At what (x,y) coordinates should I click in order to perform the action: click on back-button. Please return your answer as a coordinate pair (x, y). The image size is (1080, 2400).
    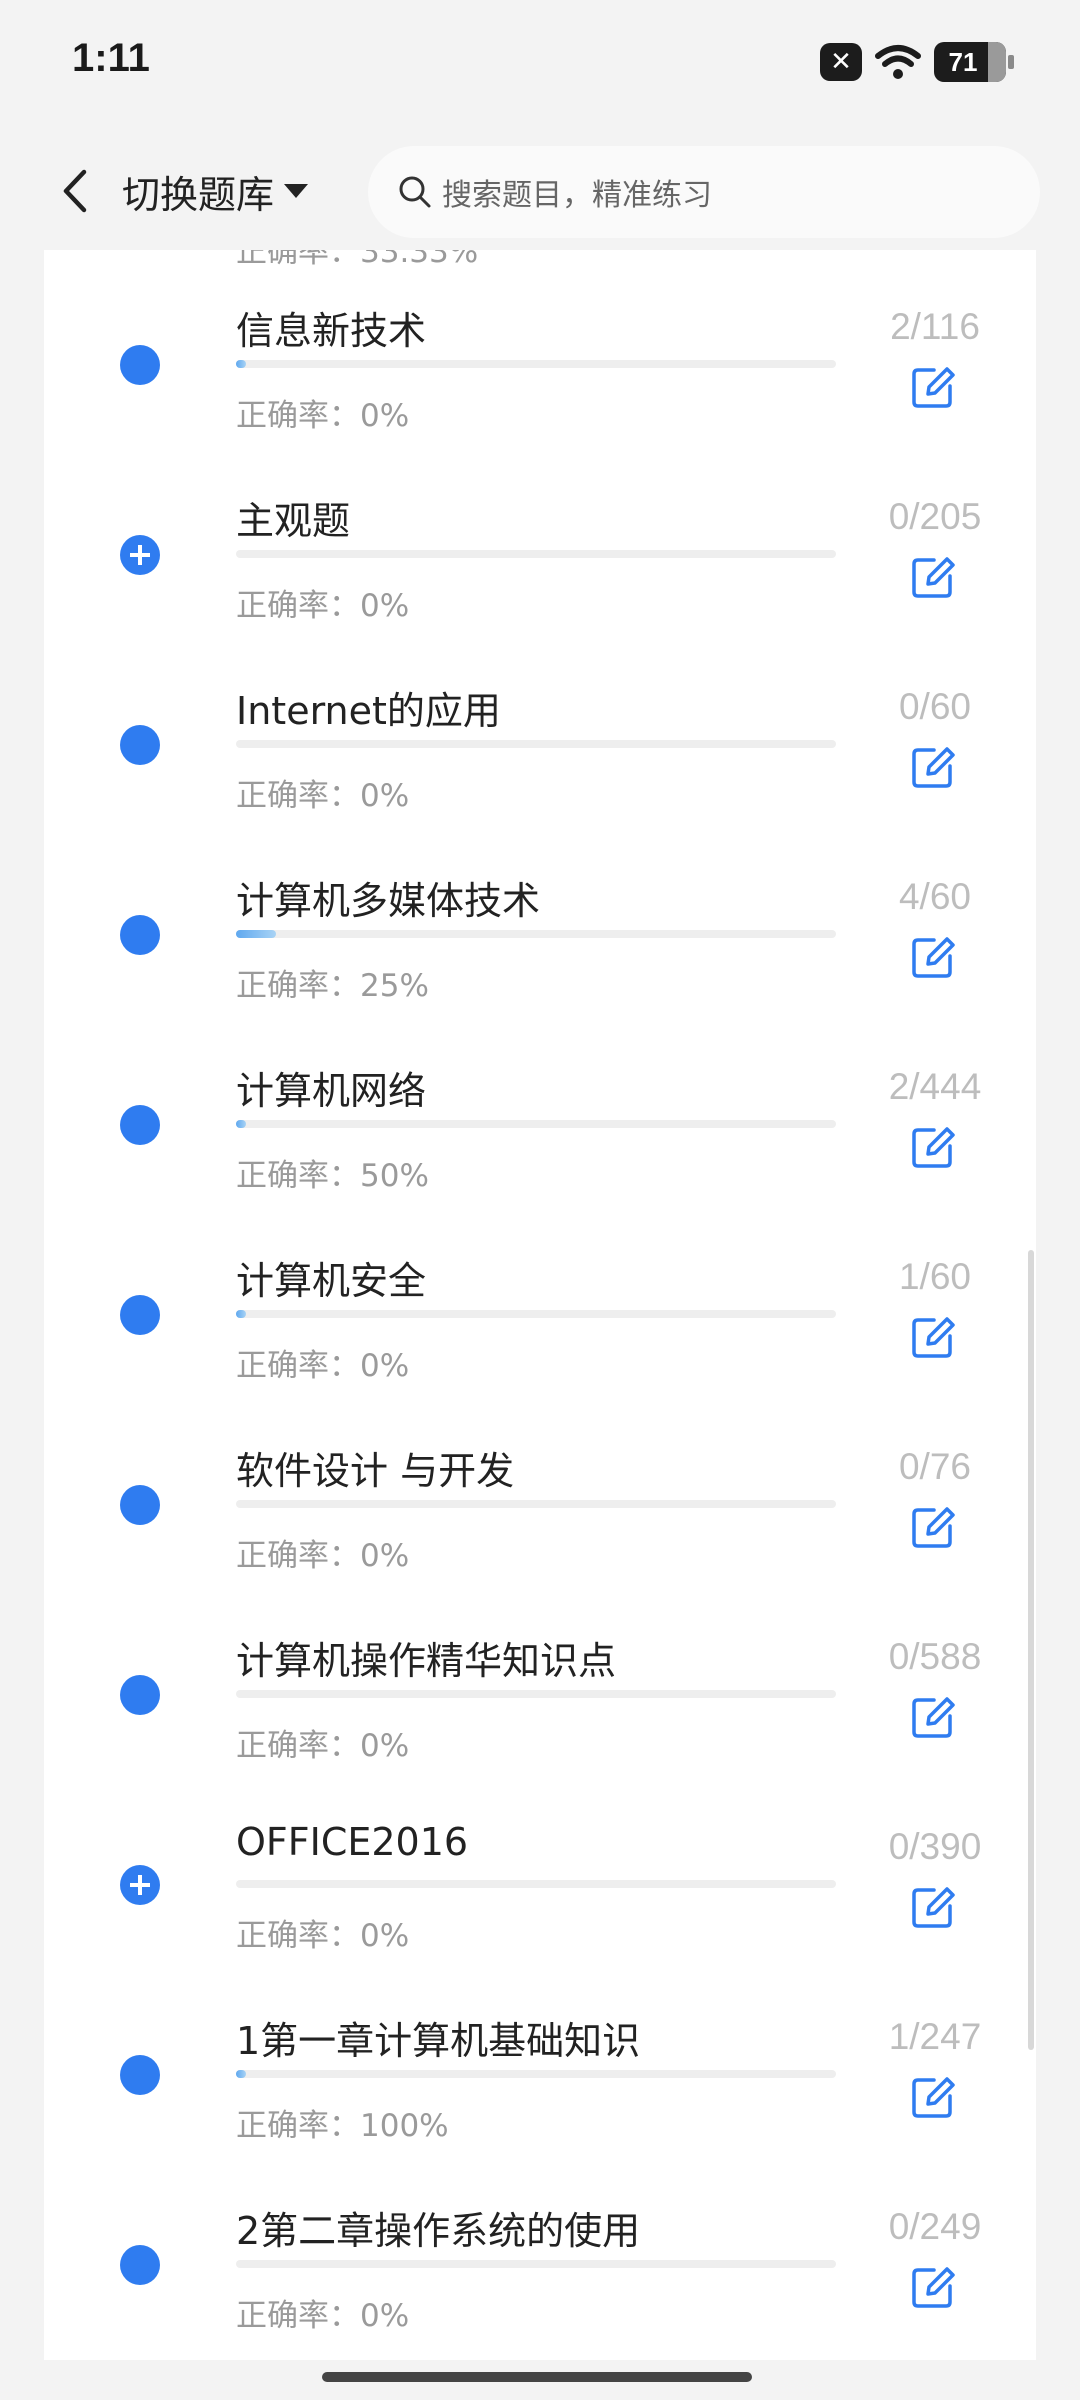
    Looking at the image, I should click on (75, 191).